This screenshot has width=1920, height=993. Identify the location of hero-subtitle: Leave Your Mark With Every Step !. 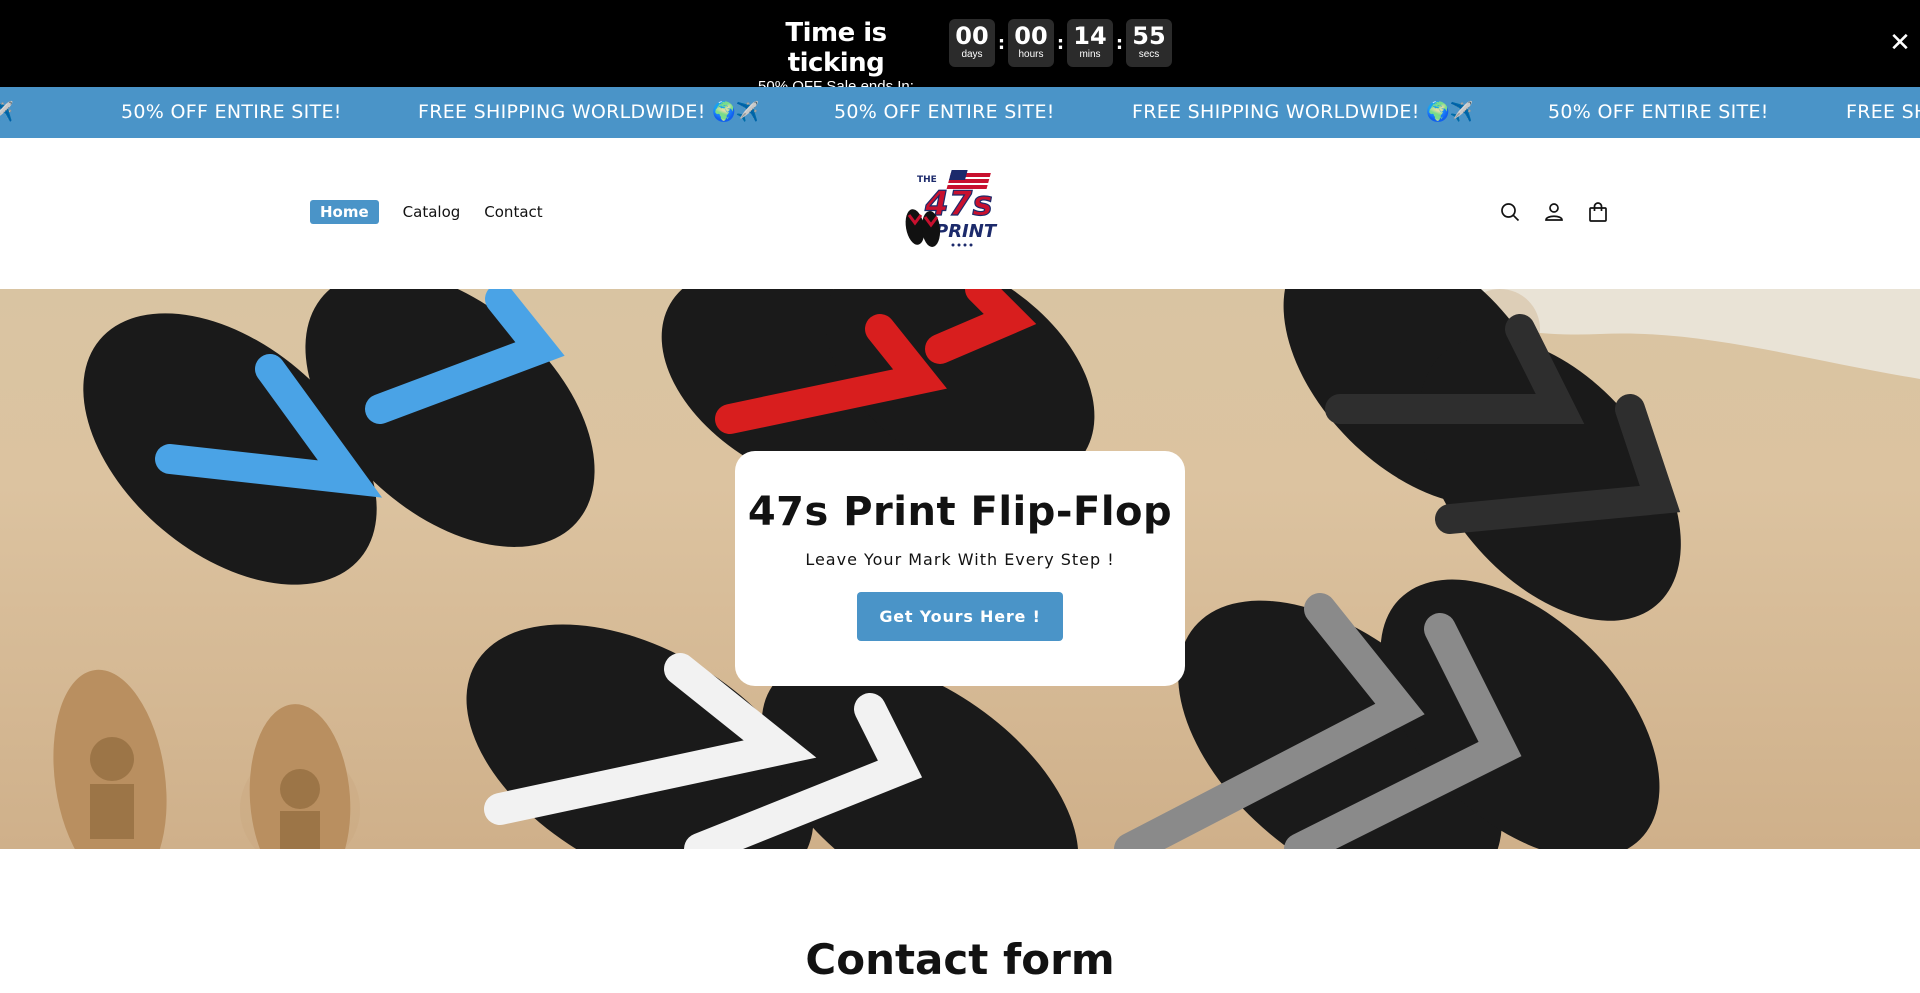
(960, 559).